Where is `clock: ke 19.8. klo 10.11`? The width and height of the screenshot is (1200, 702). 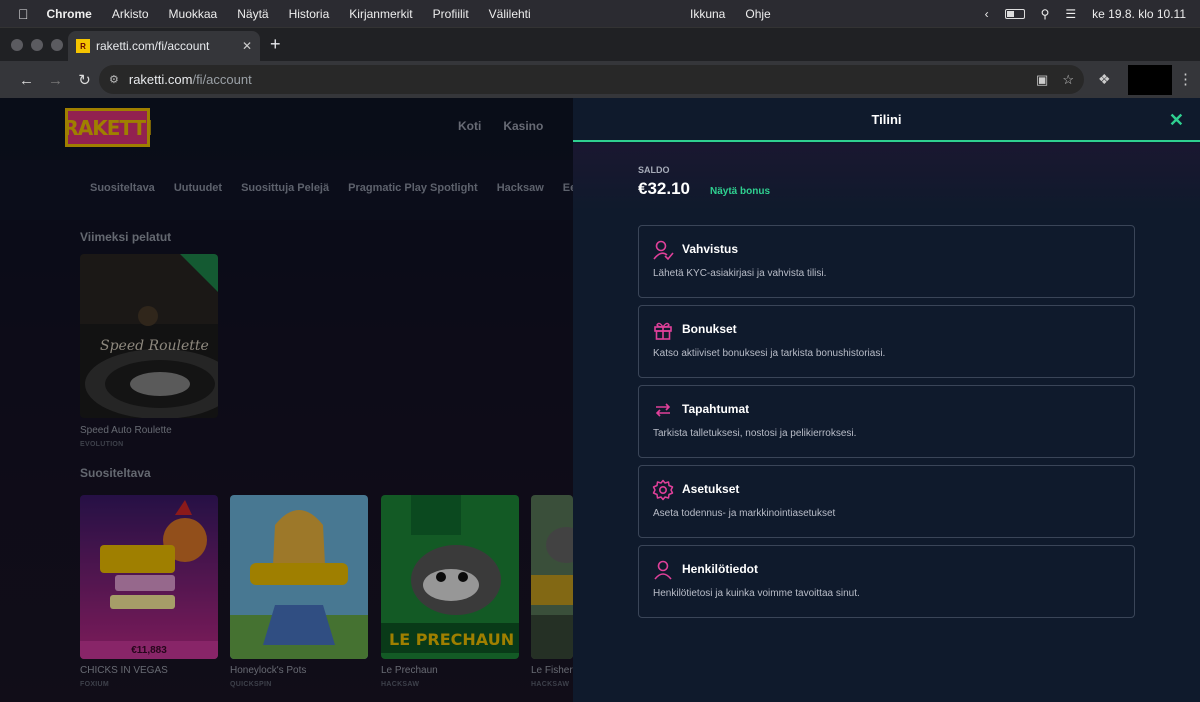
clock: ke 19.8. klo 10.11 is located at coordinates (1139, 14).